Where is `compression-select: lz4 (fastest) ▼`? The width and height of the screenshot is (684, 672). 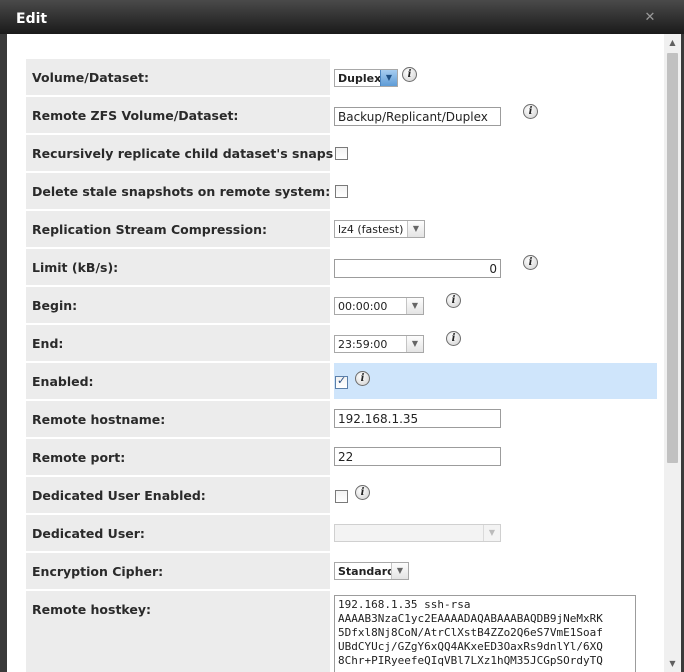
compression-select: lz4 (fastest) ▼ is located at coordinates (379, 229).